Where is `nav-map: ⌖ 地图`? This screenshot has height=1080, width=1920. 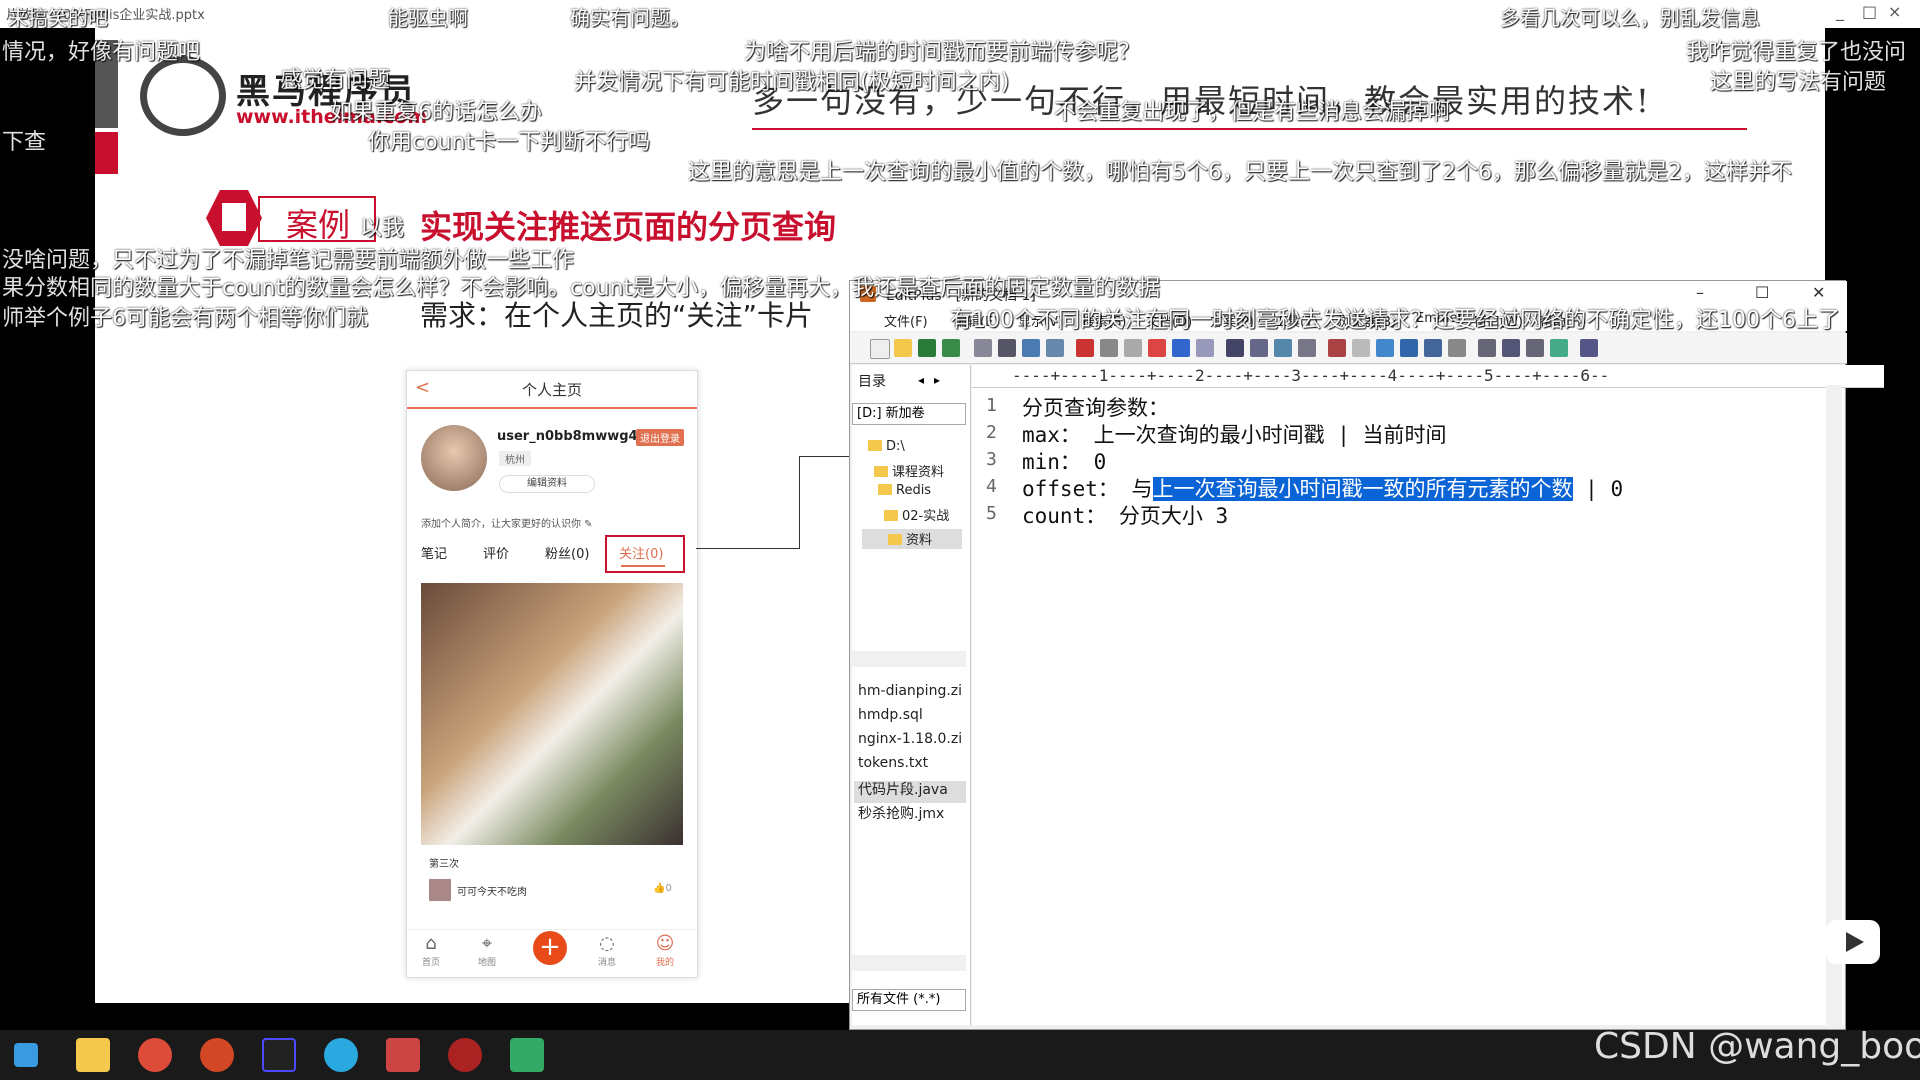 nav-map: ⌖ 地图 is located at coordinates (487, 950).